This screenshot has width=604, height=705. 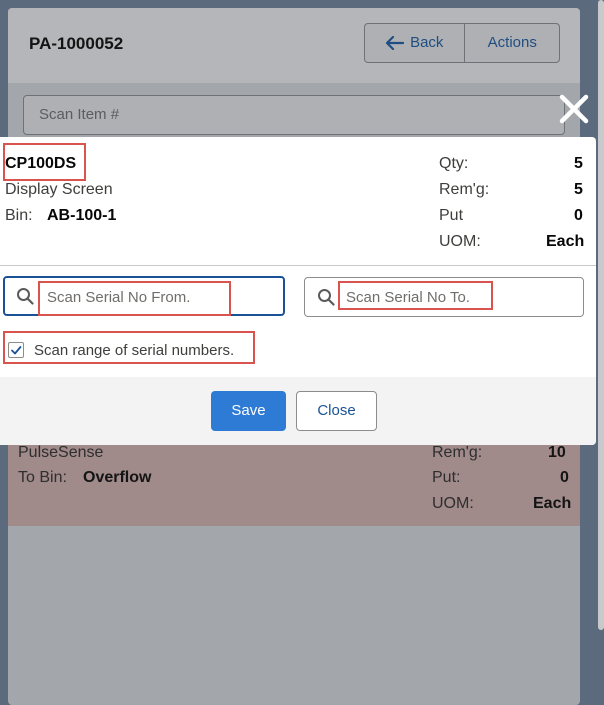 What do you see at coordinates (512, 43) in the screenshot?
I see `actions-button: Actions` at bounding box center [512, 43].